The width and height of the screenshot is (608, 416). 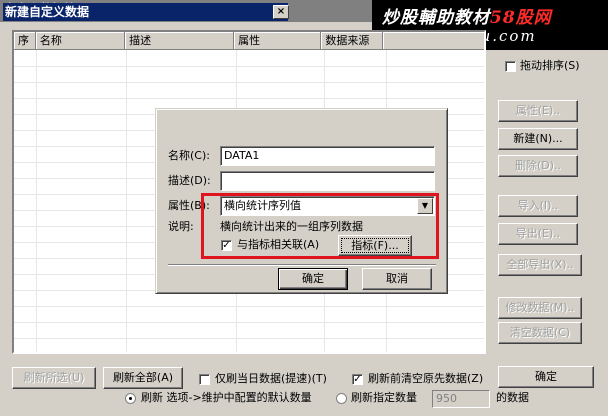 I want to click on import-button: 导入(I).., so click(x=538, y=206).